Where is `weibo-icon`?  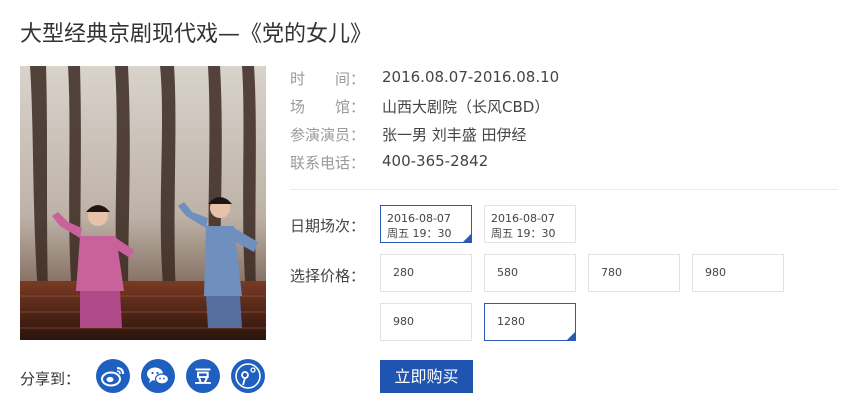 weibo-icon is located at coordinates (113, 376).